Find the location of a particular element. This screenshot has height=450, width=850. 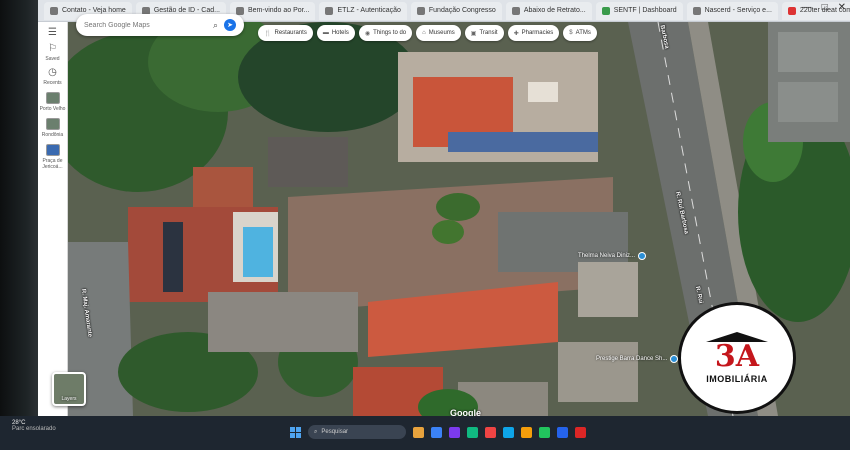

minimize-icon: — is located at coordinates (807, 7).